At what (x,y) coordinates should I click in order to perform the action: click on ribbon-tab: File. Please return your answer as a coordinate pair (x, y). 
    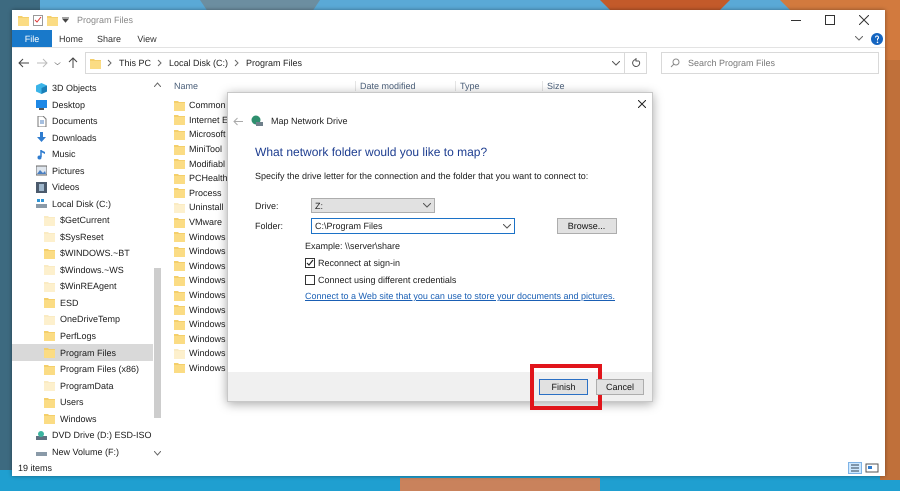
    Looking at the image, I should click on (32, 38).